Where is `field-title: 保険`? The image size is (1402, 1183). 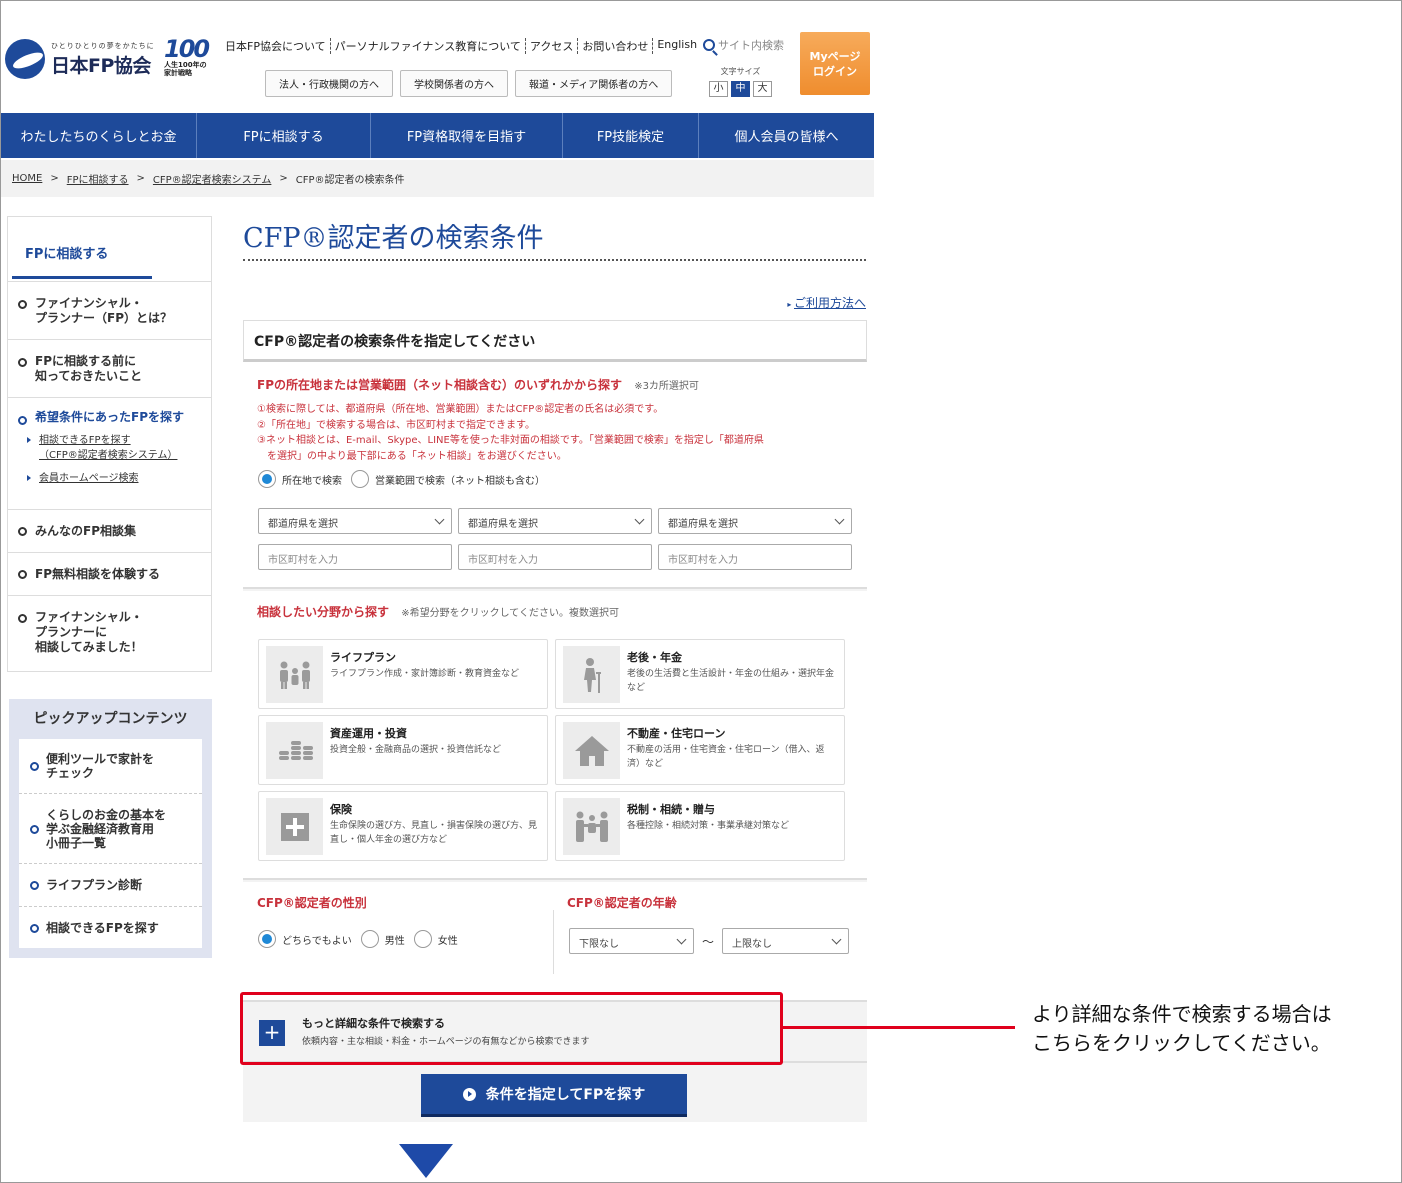
field-title: 保険 is located at coordinates (341, 809).